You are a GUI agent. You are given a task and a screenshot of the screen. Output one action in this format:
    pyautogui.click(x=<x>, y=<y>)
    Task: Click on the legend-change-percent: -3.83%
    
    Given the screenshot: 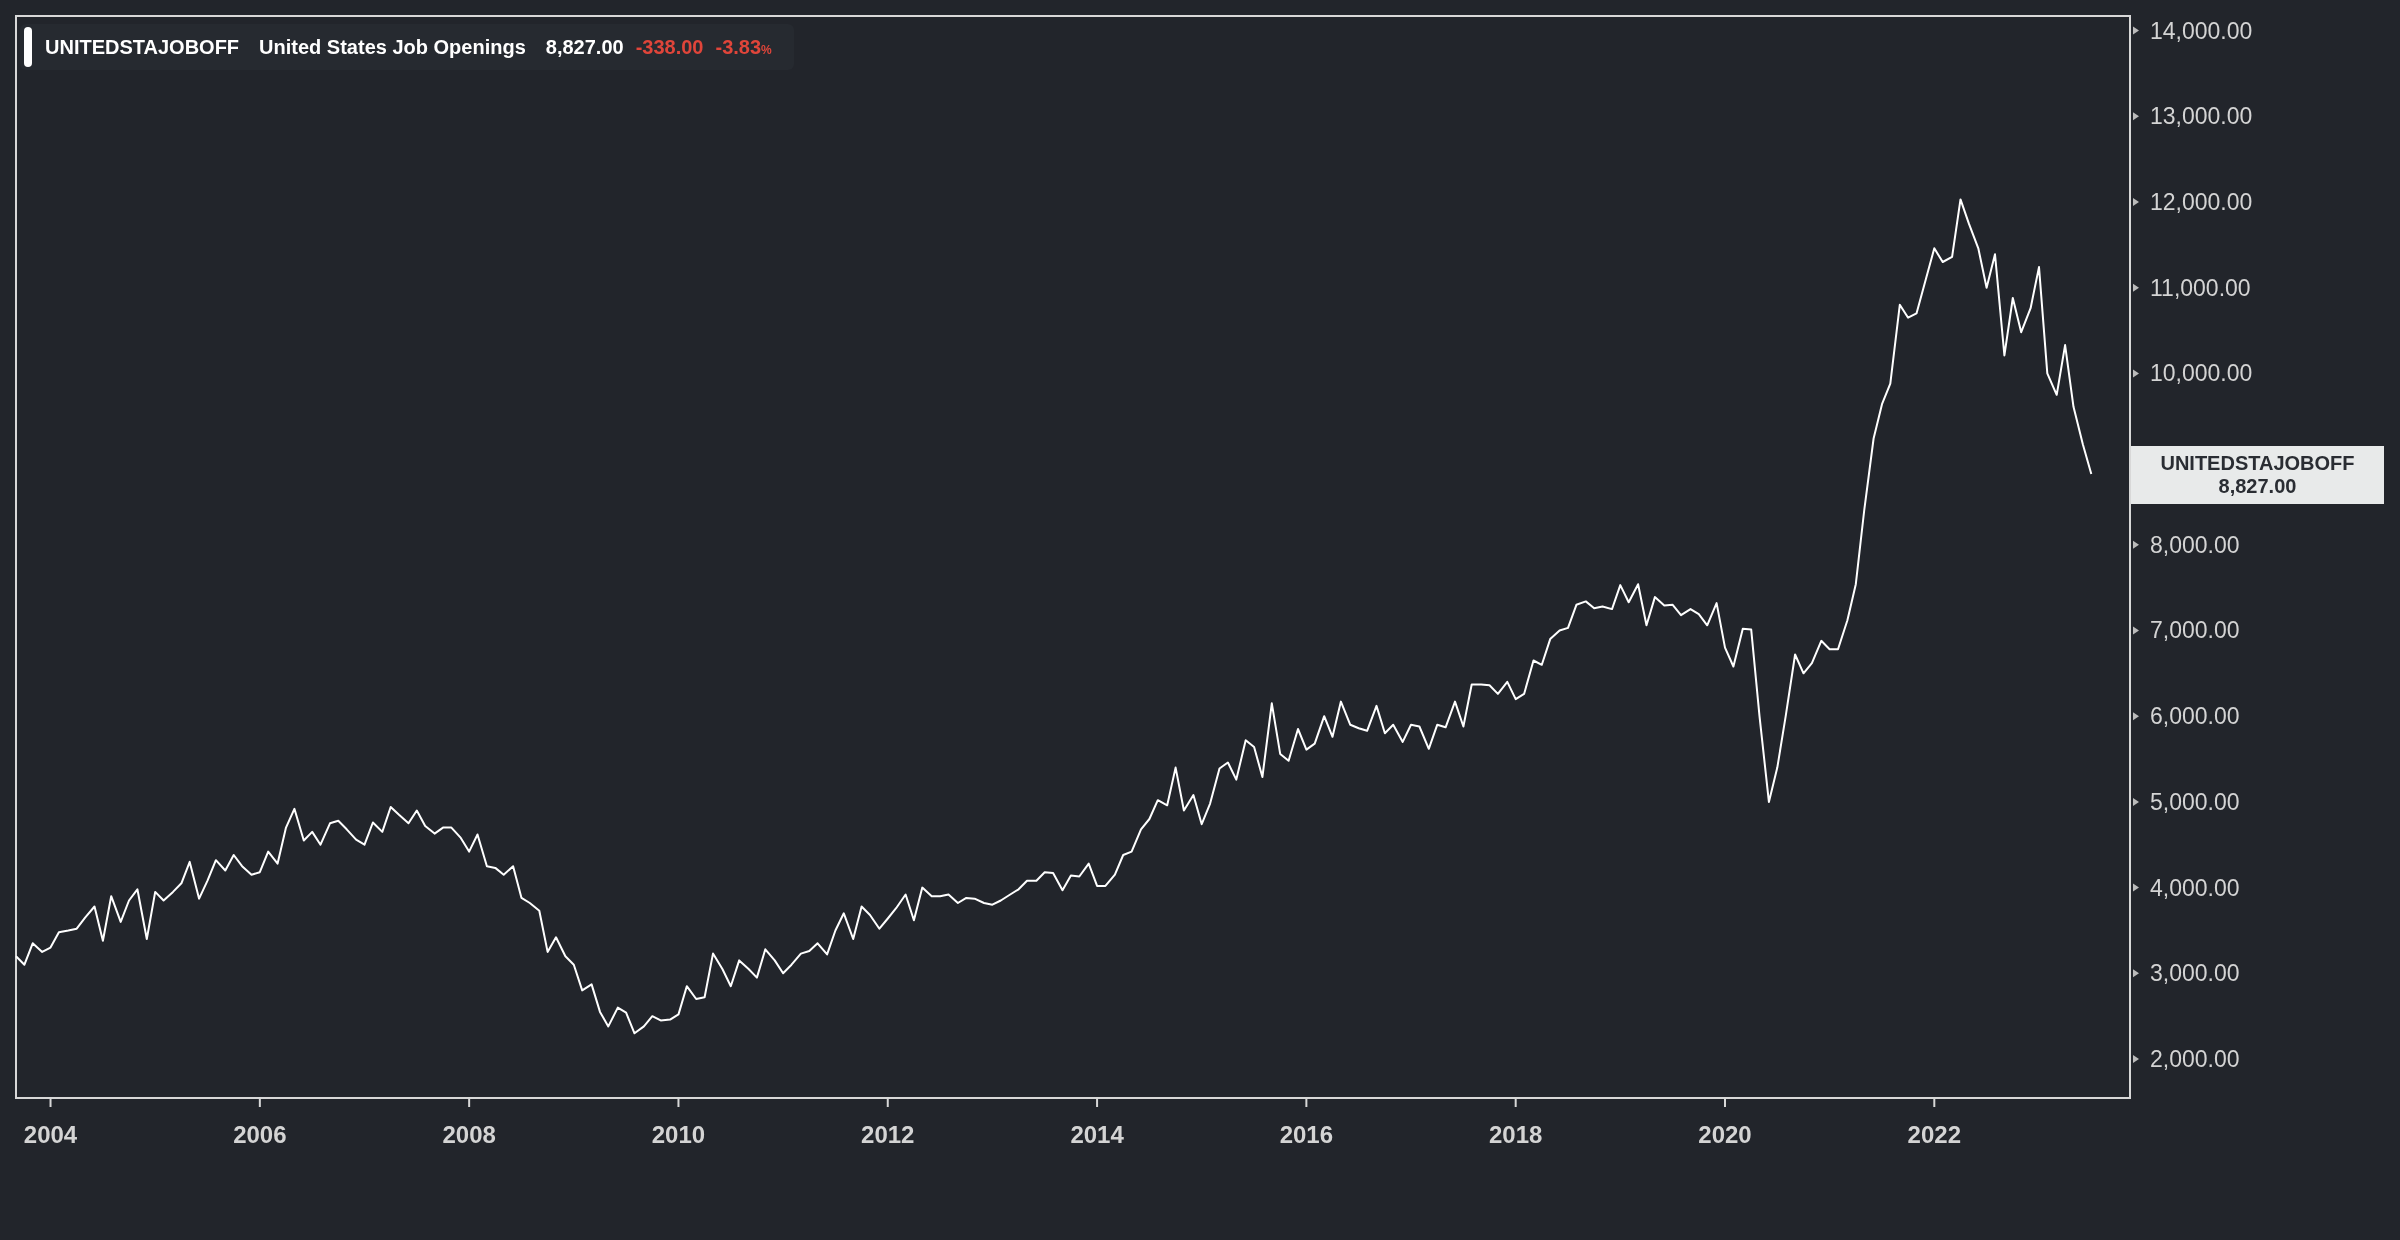 What is the action you would take?
    pyautogui.click(x=743, y=47)
    